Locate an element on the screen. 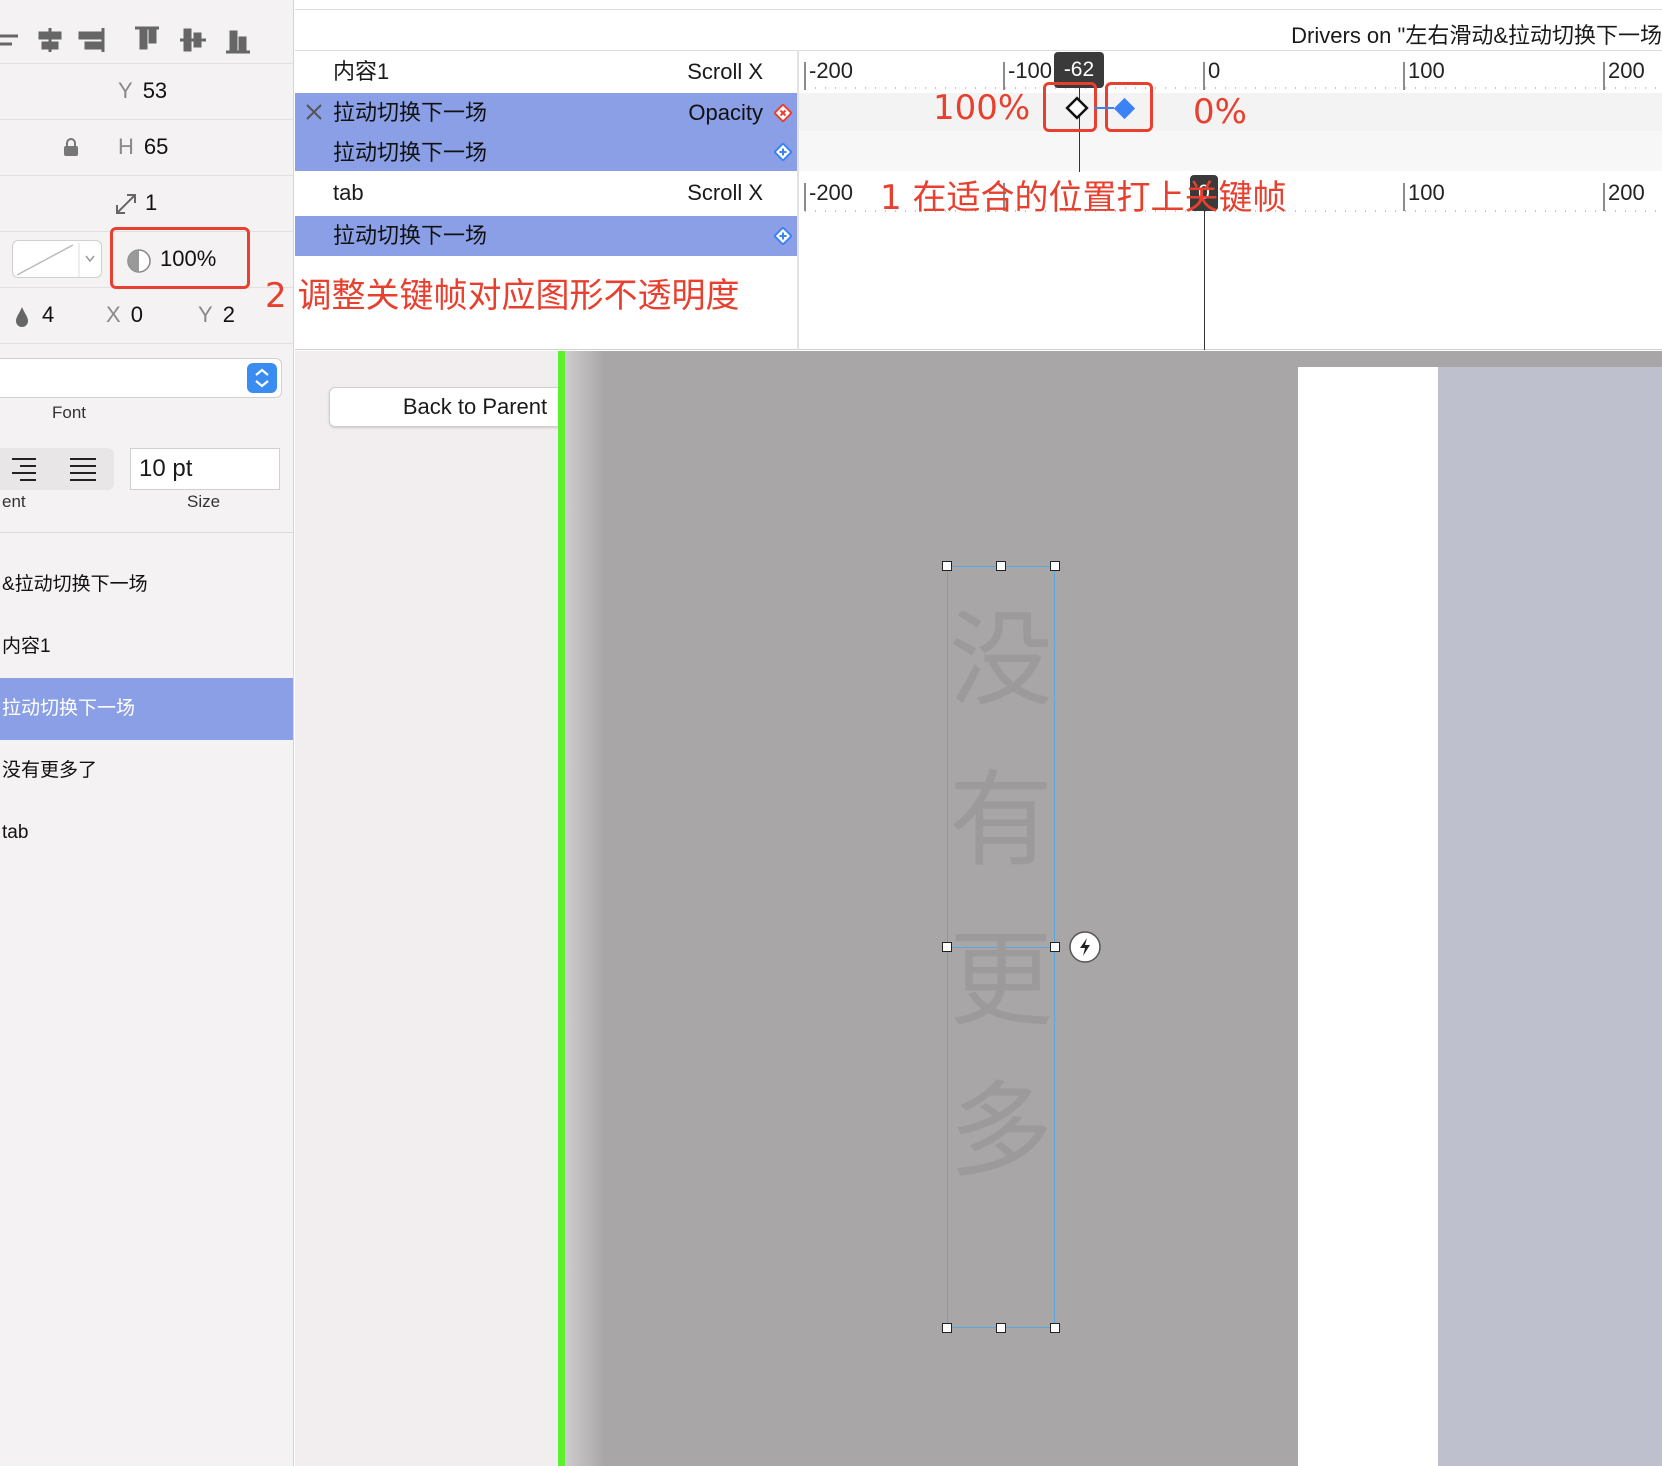  alignment-label: ent is located at coordinates (14, 501).